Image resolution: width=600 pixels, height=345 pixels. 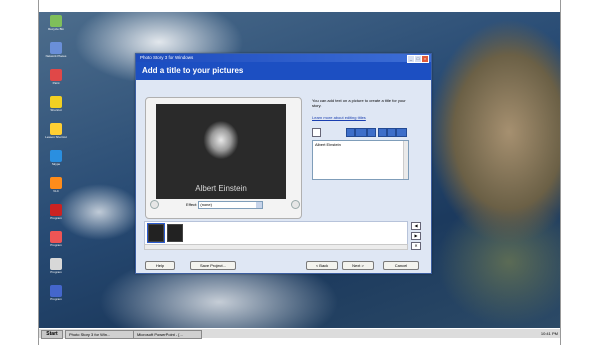 I want to click on desktop-icon: Skype, so click(x=56, y=158).